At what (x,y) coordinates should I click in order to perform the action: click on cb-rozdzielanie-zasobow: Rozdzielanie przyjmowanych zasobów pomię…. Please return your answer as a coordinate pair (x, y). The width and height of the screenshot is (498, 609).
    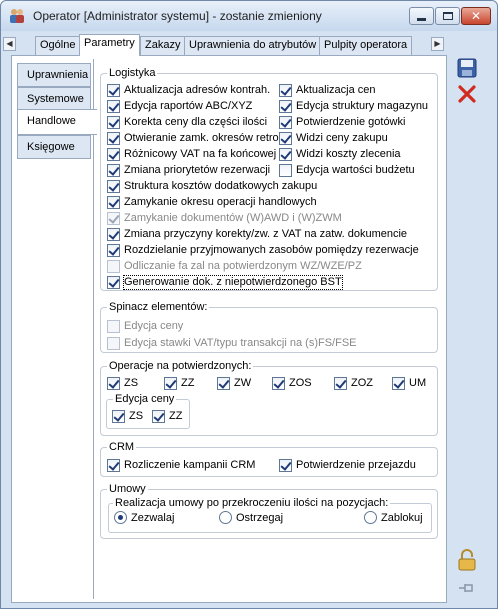
    Looking at the image, I should click on (263, 250).